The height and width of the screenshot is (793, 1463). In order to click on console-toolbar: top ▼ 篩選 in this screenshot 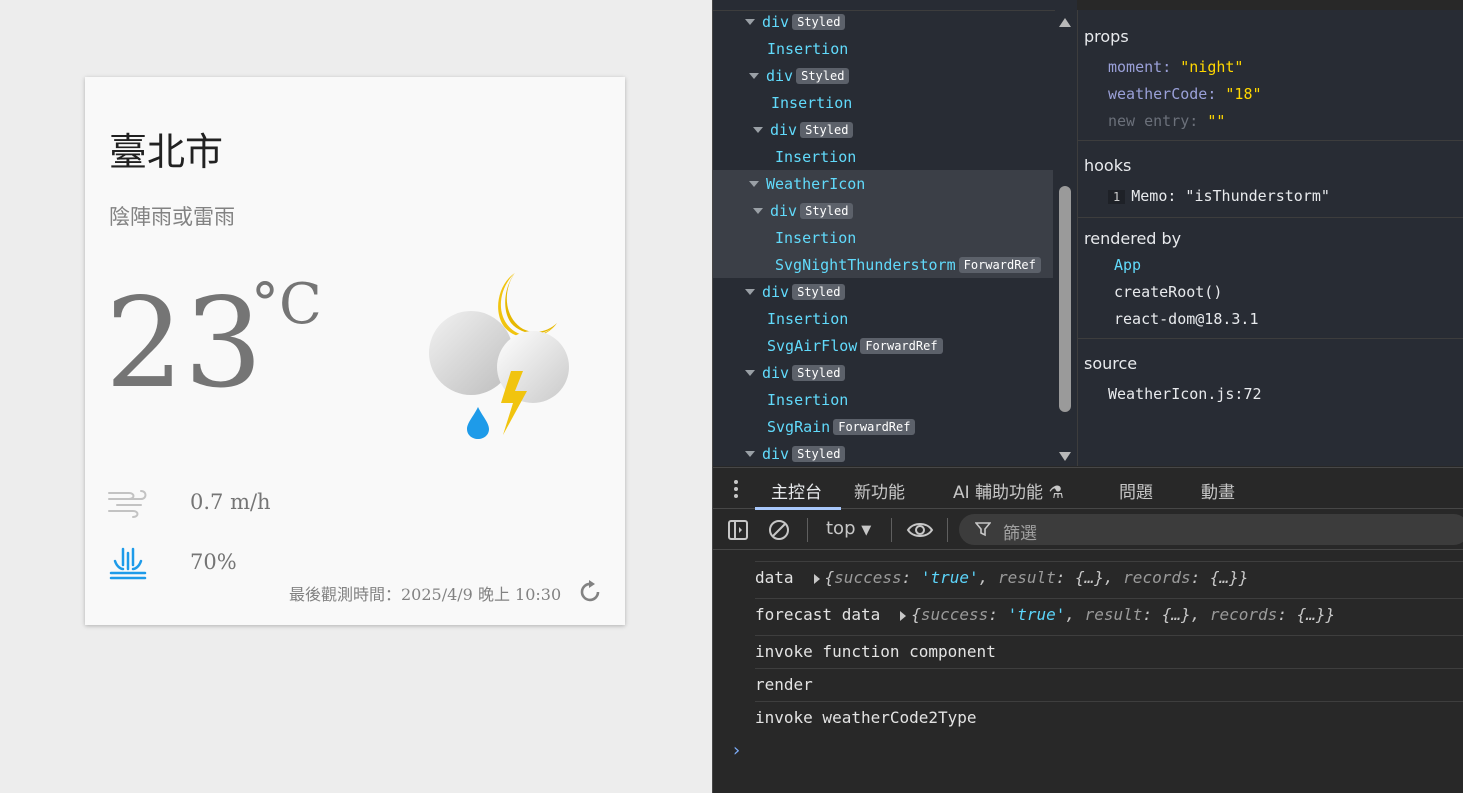, I will do `click(1088, 530)`.